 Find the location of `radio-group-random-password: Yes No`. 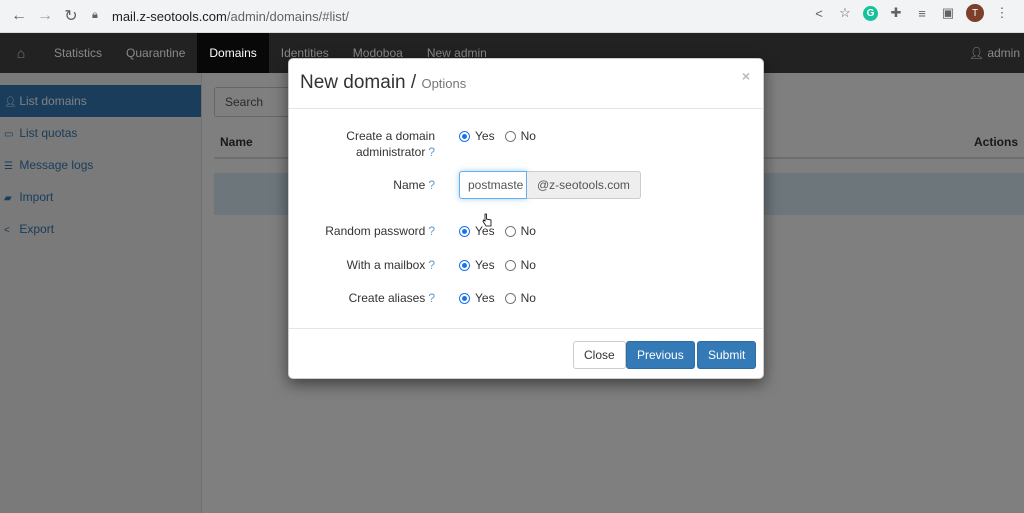

radio-group-random-password: Yes No is located at coordinates (502, 231).